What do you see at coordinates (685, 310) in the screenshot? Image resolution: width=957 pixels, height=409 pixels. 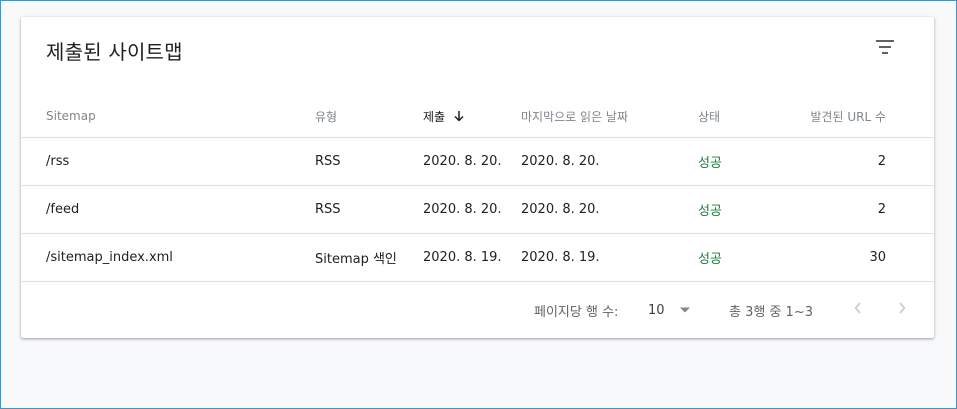 I see `dropdown-arrow-icon` at bounding box center [685, 310].